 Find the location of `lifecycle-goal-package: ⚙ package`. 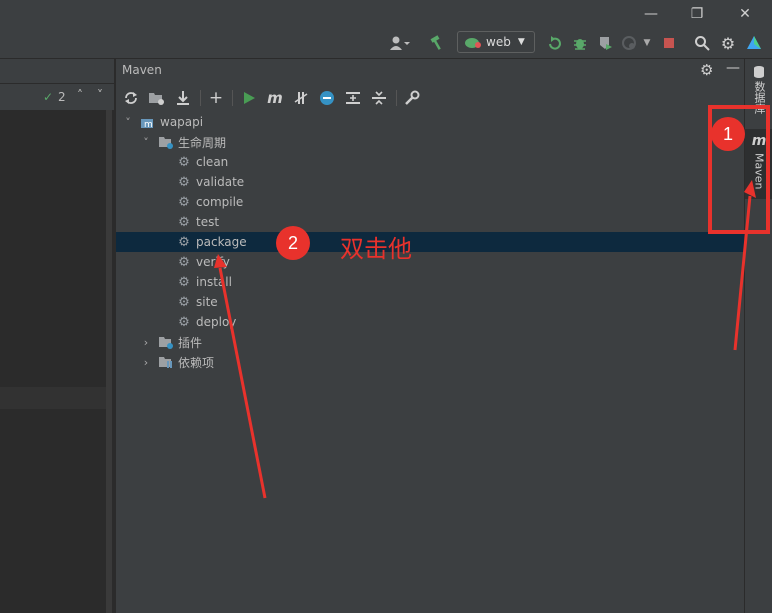

lifecycle-goal-package: ⚙ package is located at coordinates (430, 242).